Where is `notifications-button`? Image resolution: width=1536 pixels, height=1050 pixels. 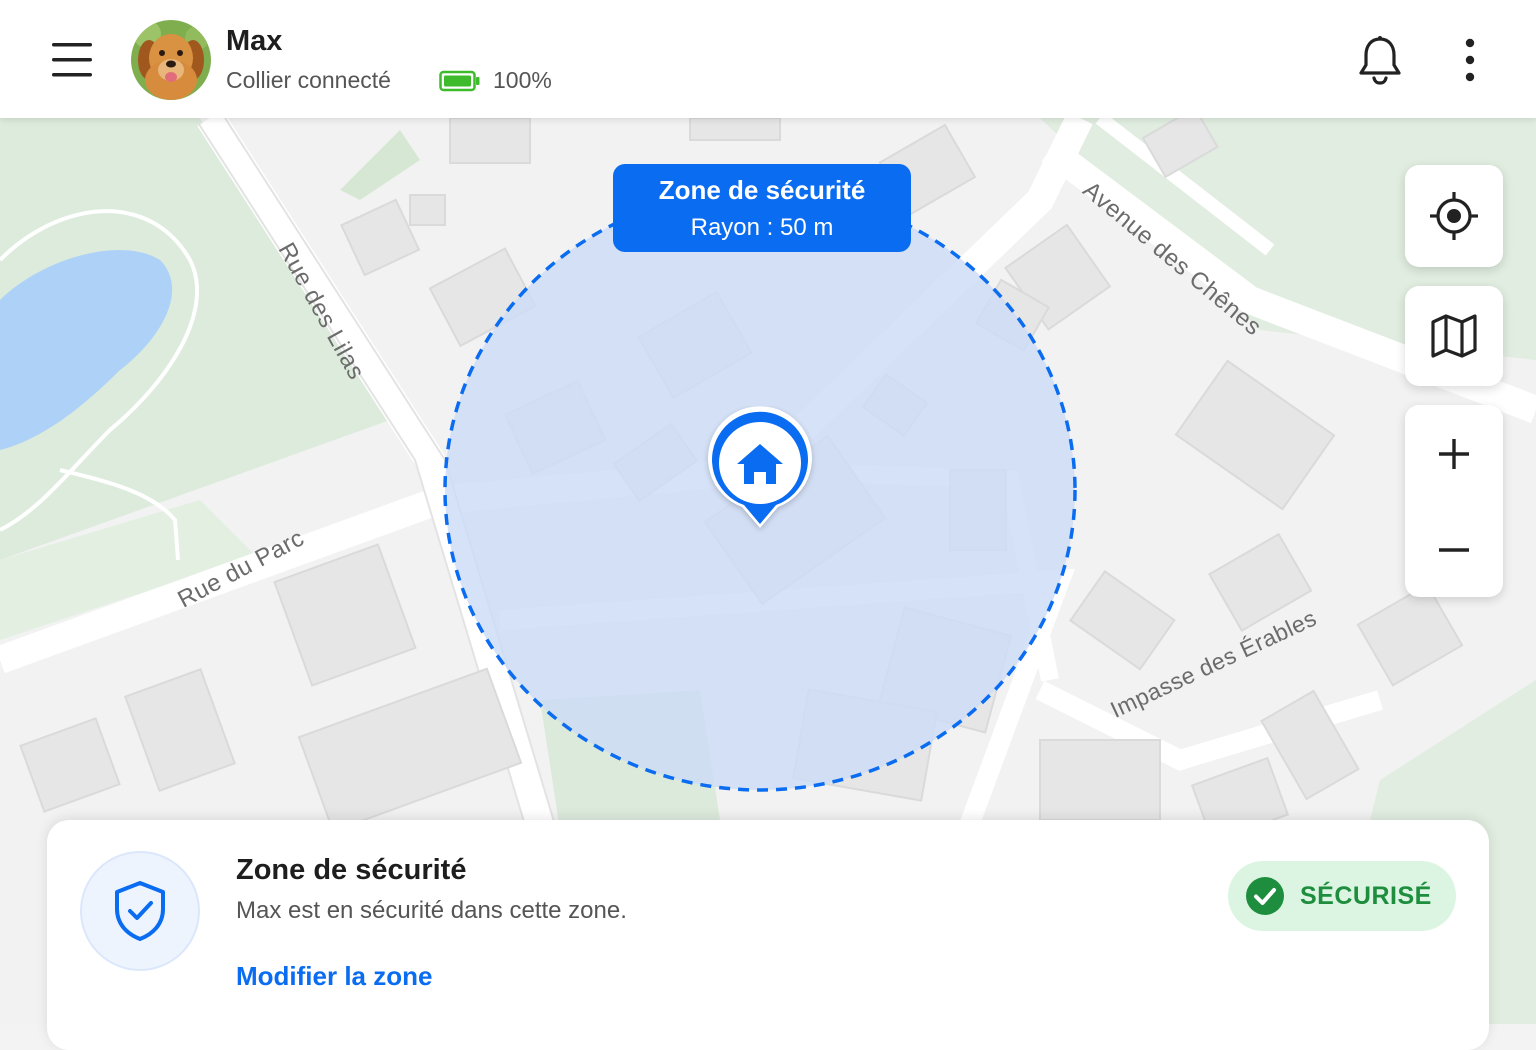
notifications-button is located at coordinates (1380, 60).